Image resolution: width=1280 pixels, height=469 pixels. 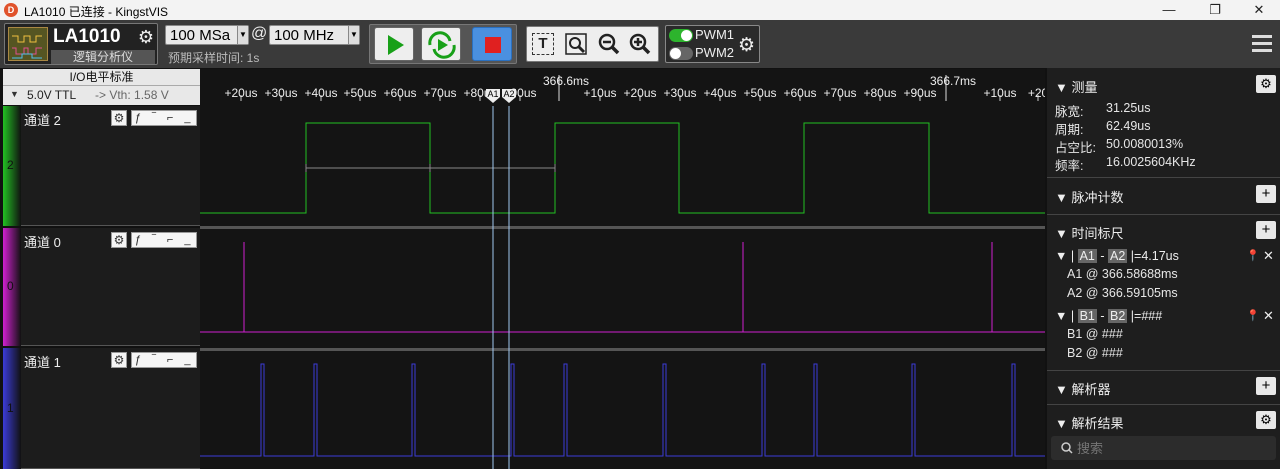 I want to click on ruler-tick-label: +70us, so click(x=839, y=93).